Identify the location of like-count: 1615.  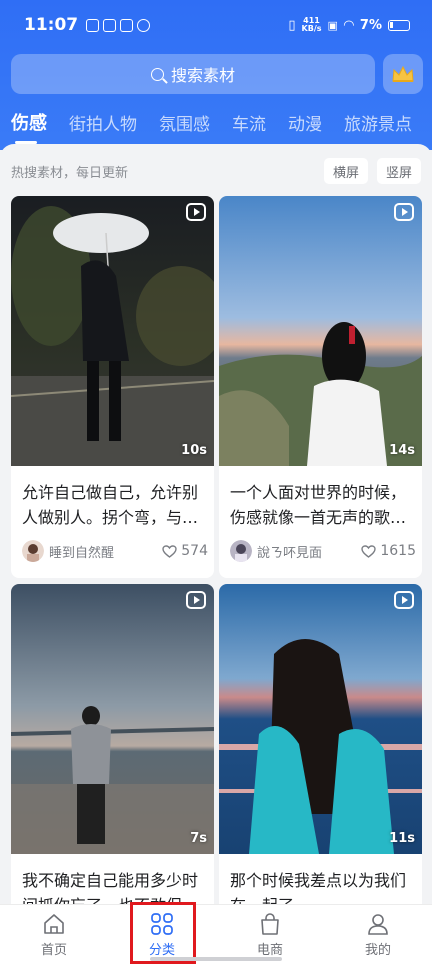
(388, 551).